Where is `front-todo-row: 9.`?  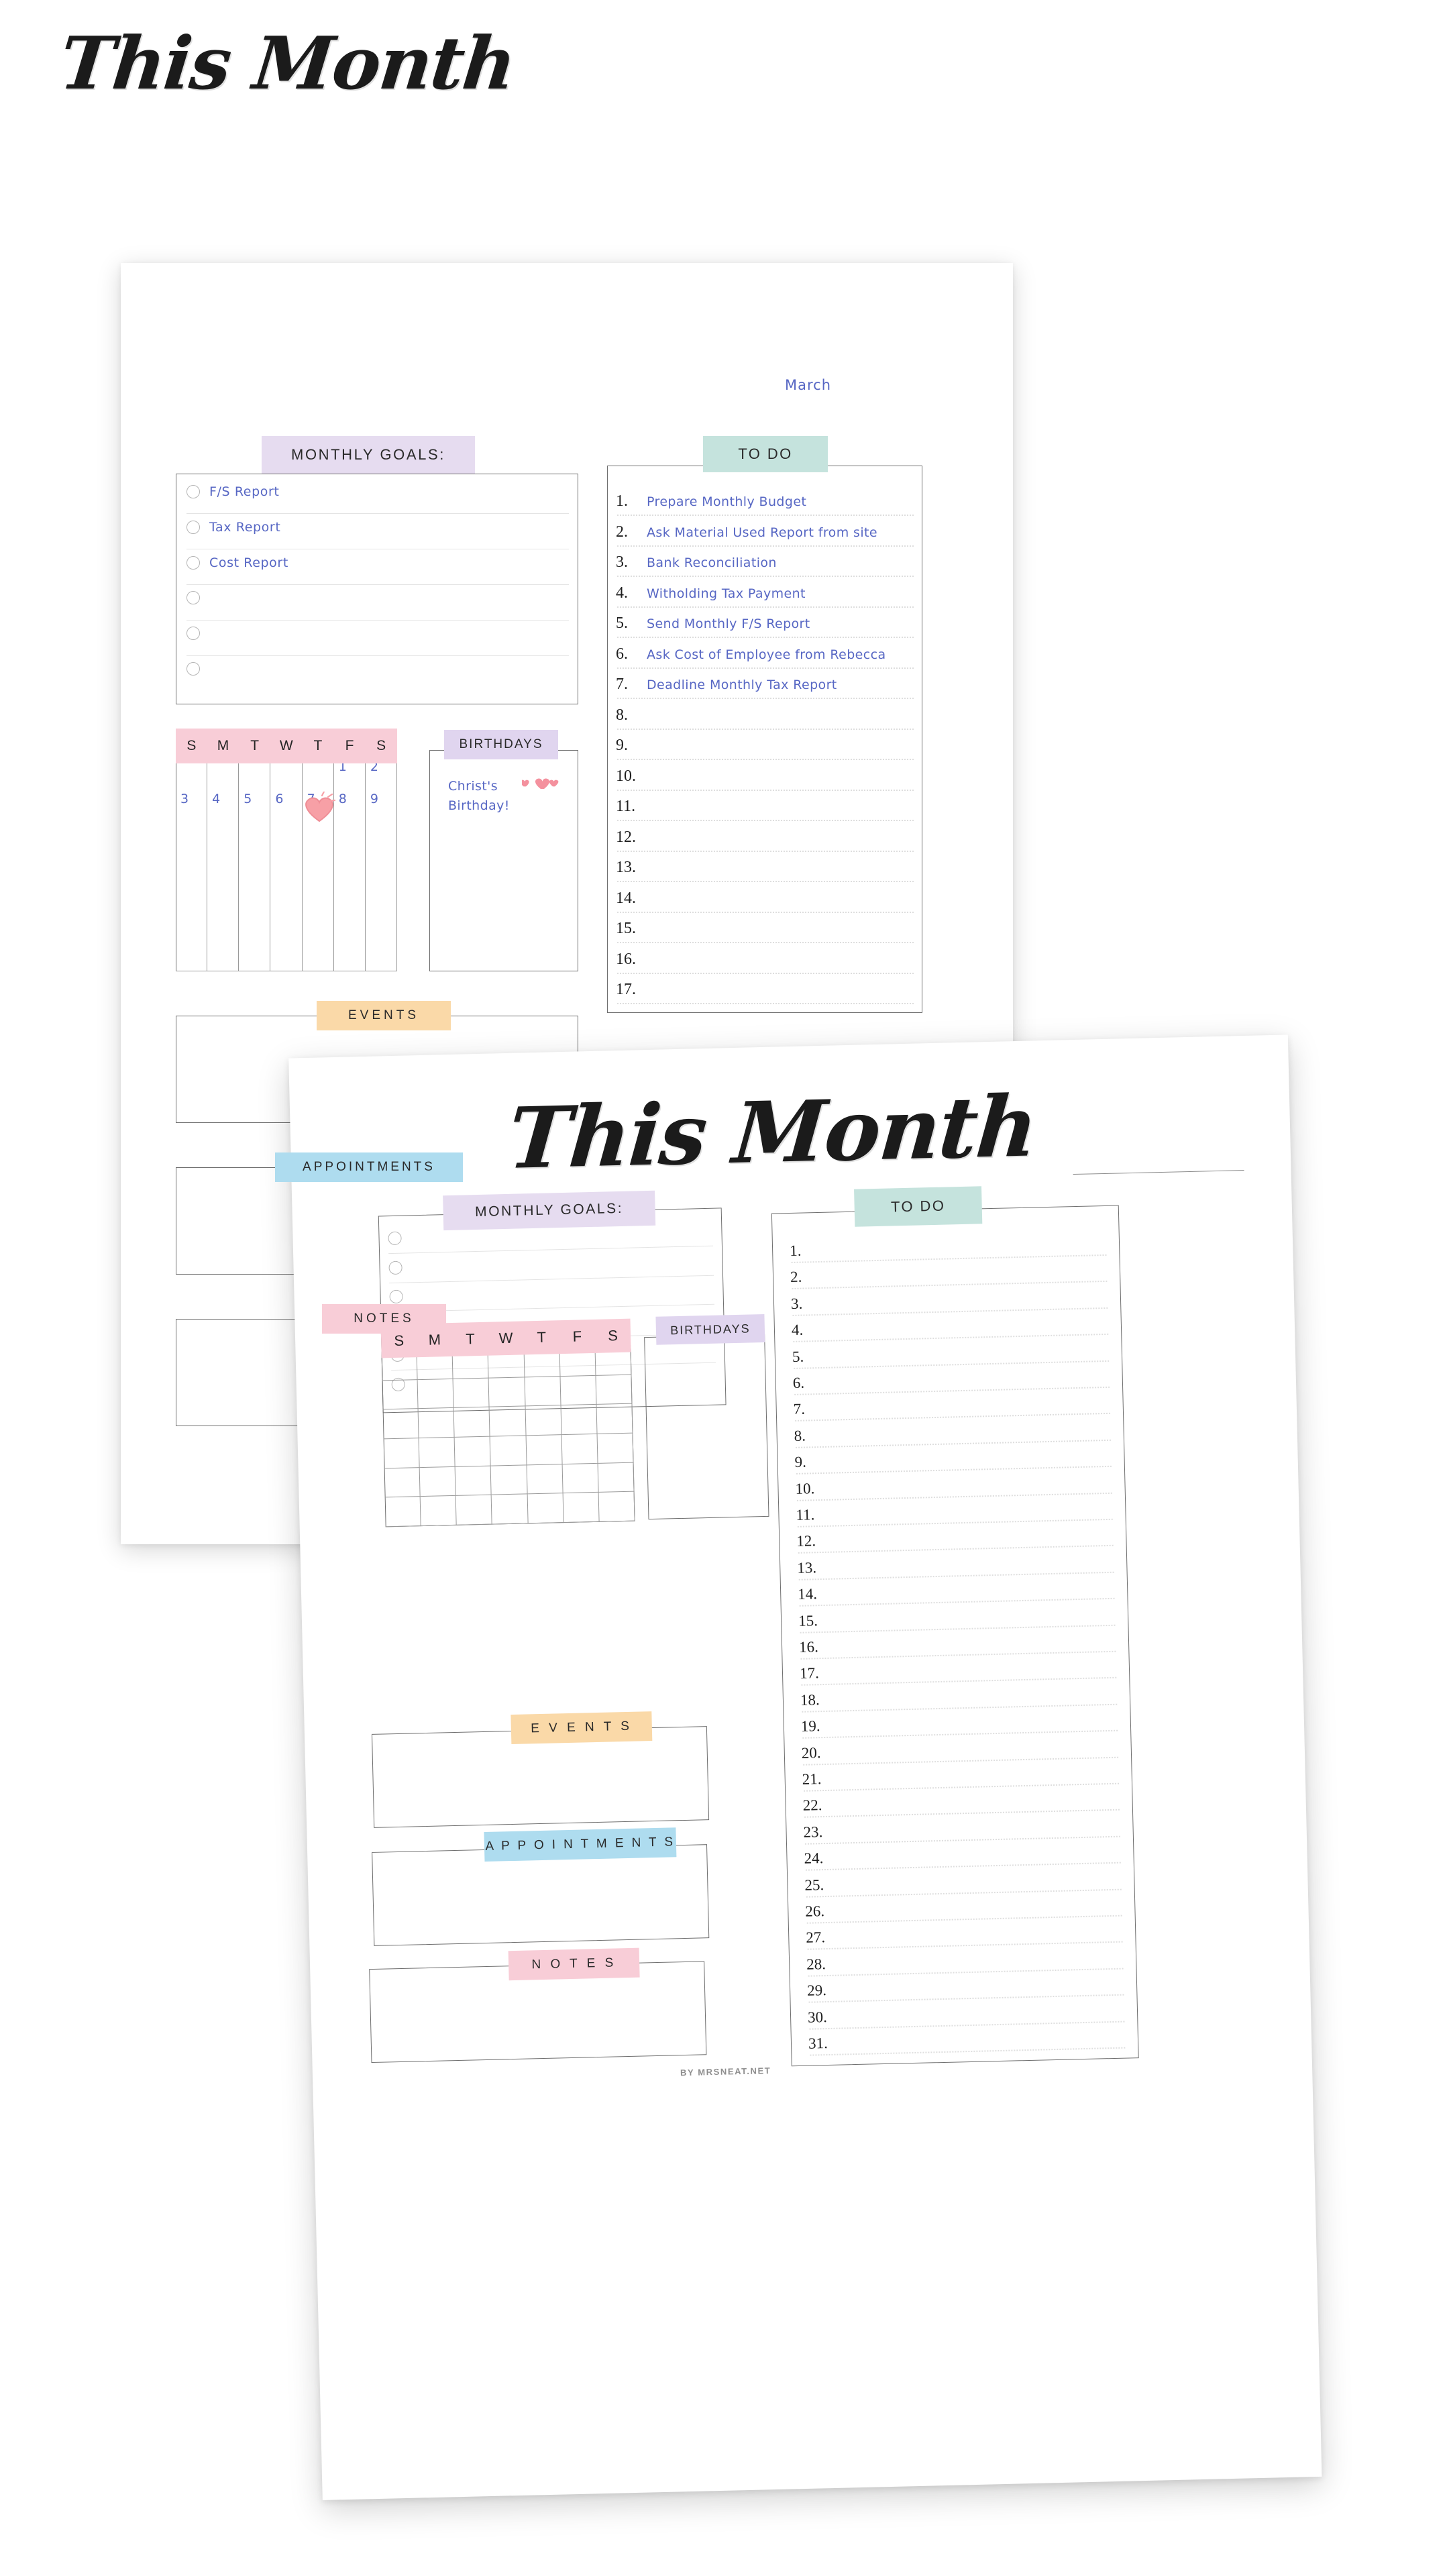
front-todo-row: 9. is located at coordinates (810, 1462).